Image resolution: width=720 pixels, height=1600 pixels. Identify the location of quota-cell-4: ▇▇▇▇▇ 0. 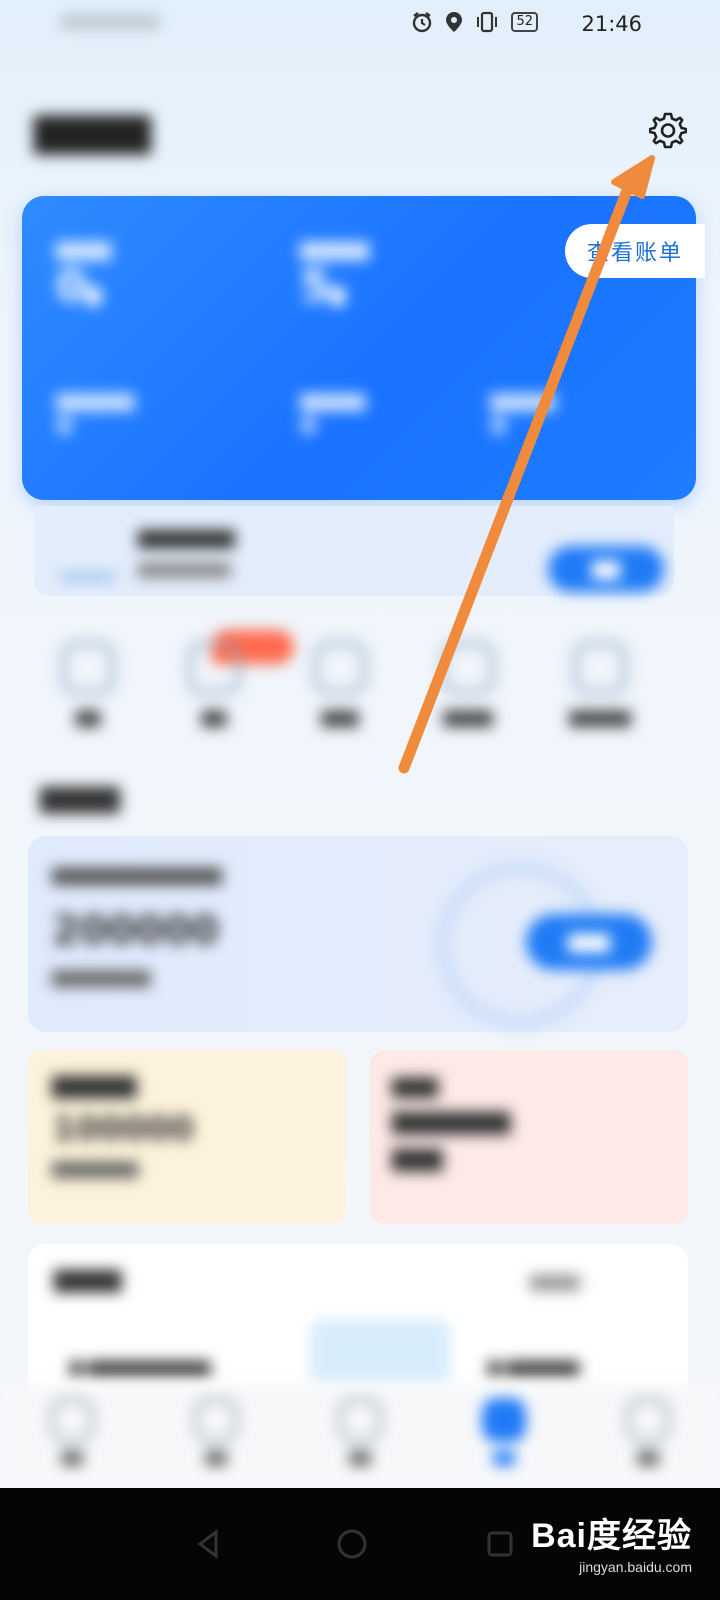
(333, 416).